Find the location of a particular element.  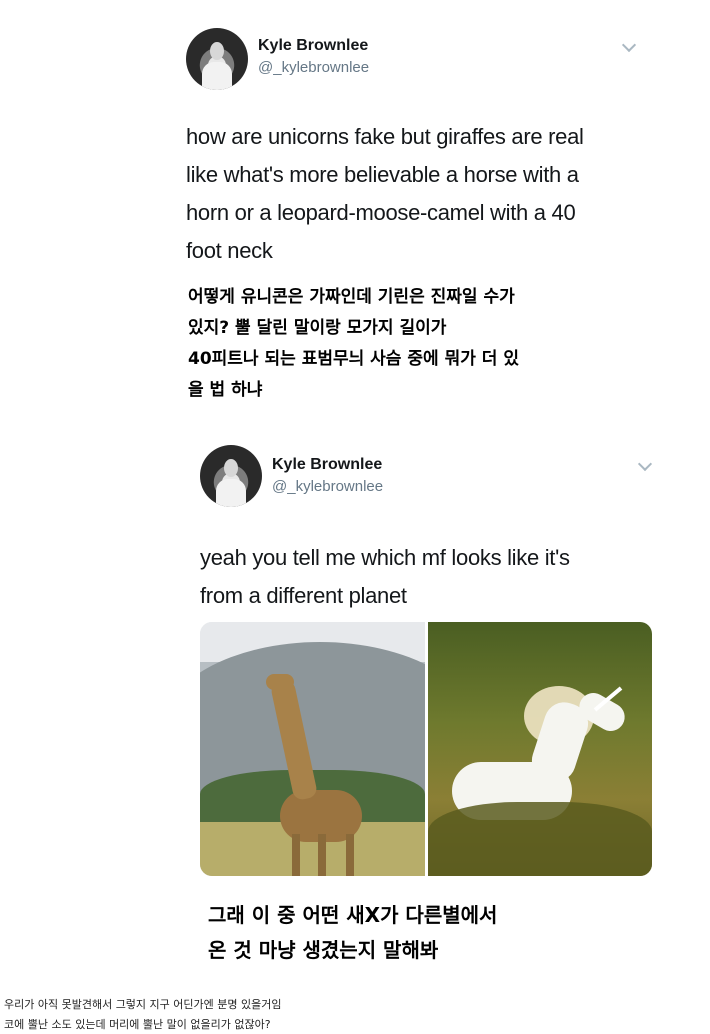

translation-line: 그래 이 중 어떤 새X가 다른별에서 is located at coordinates (353, 915).